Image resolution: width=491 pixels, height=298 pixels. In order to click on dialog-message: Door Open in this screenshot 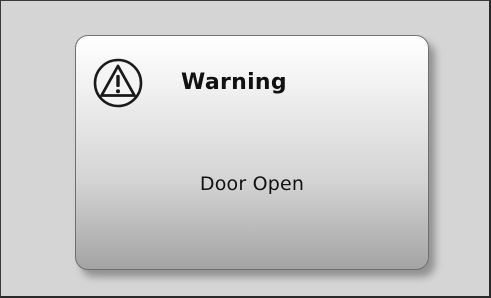, I will do `click(252, 184)`.